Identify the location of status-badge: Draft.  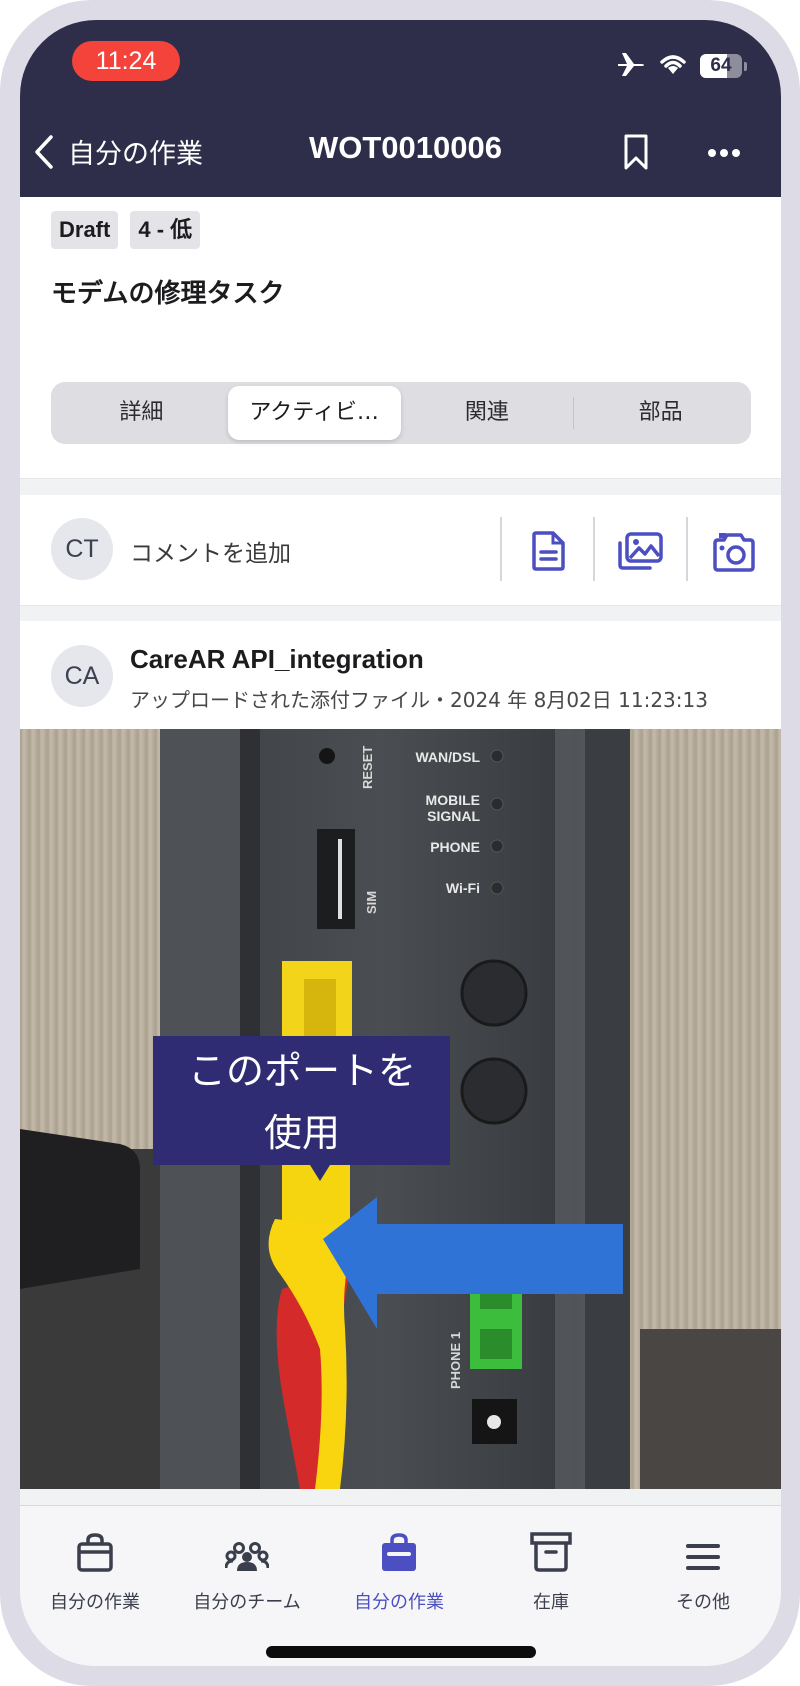
(85, 230).